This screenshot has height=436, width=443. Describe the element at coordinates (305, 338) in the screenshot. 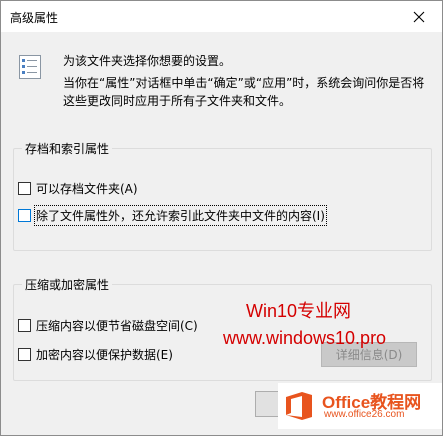

I see `watermark-url: www.windows10.pro` at that location.